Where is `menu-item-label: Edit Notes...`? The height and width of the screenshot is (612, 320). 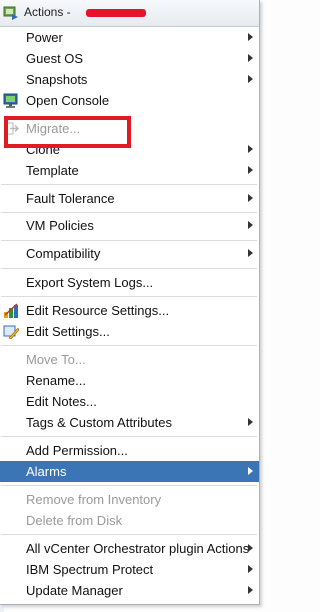
menu-item-label: Edit Notes... is located at coordinates (61, 401).